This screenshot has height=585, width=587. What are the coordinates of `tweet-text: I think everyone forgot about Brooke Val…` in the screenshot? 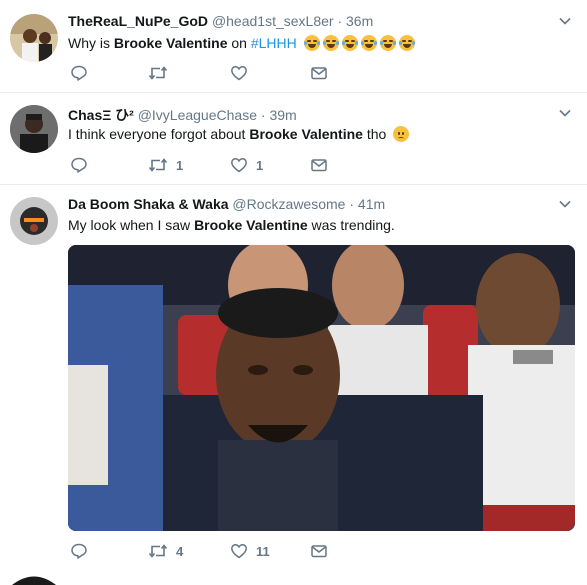 It's located at (239, 134).